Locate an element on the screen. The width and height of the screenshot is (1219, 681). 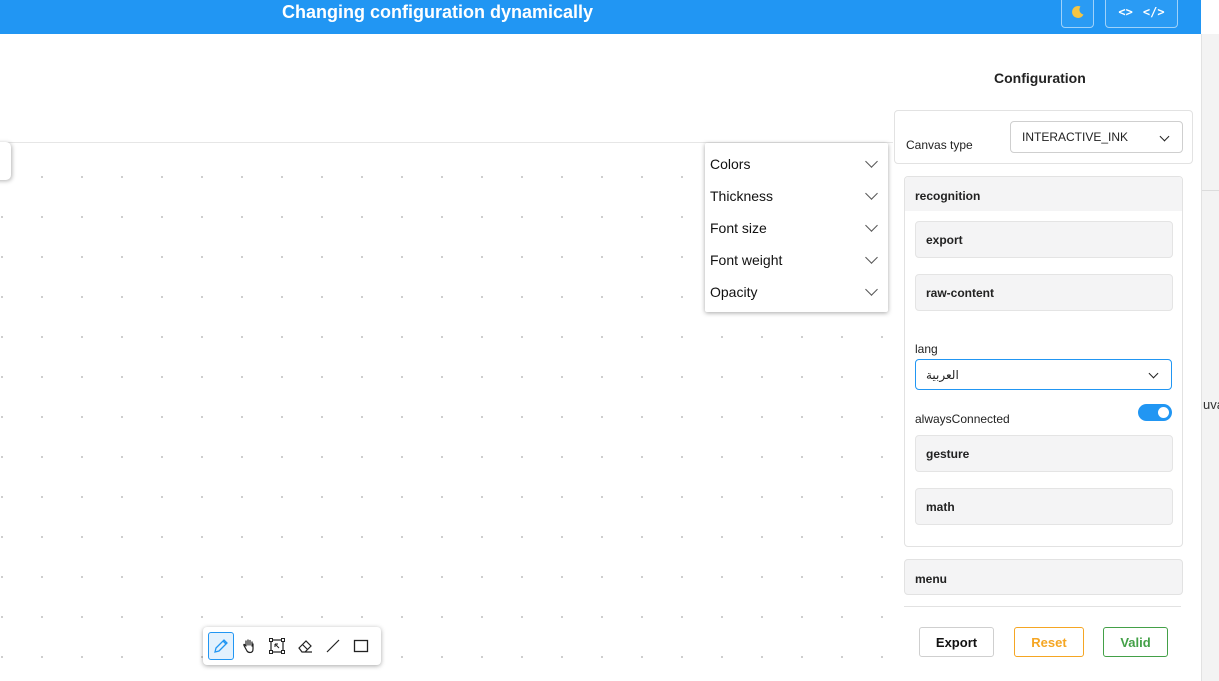
gesture-section: gesture is located at coordinates (1044, 453).